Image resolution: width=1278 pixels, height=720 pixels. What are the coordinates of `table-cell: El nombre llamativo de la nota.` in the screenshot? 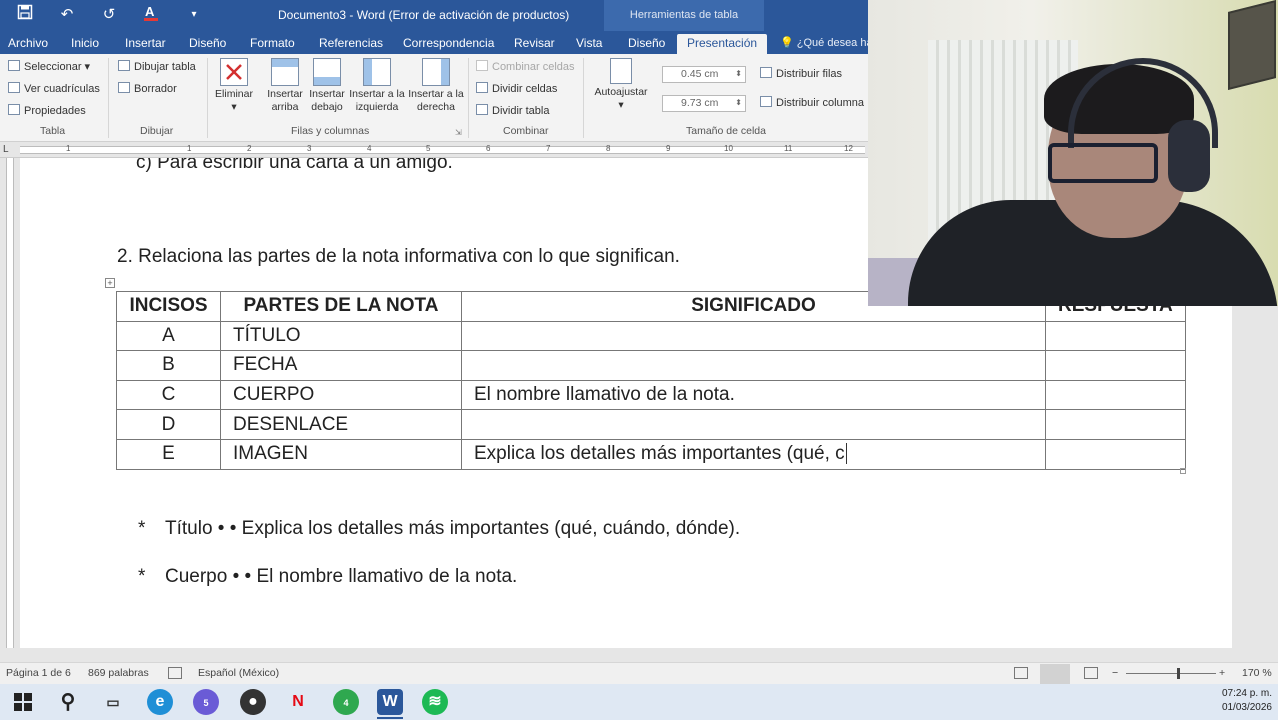 It's located at (753, 395).